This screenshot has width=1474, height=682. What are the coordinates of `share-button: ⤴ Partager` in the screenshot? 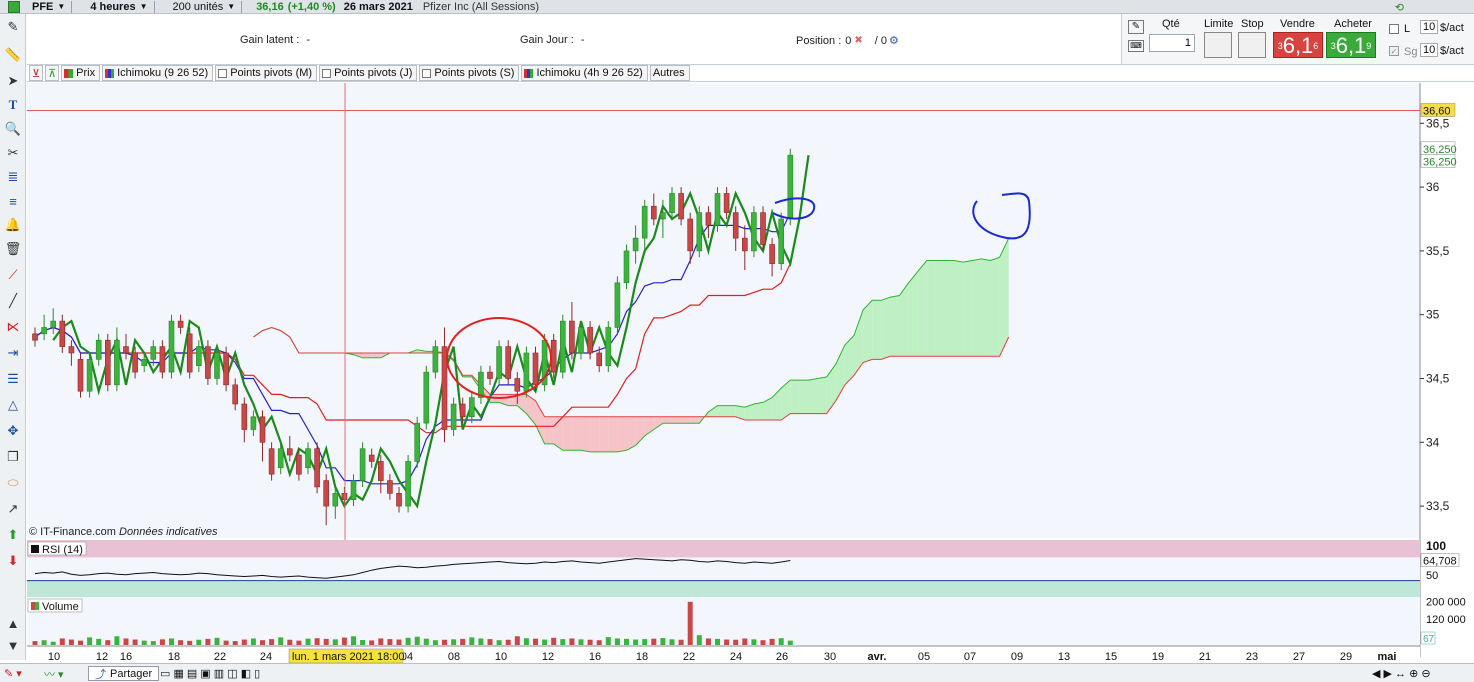 It's located at (124, 673).